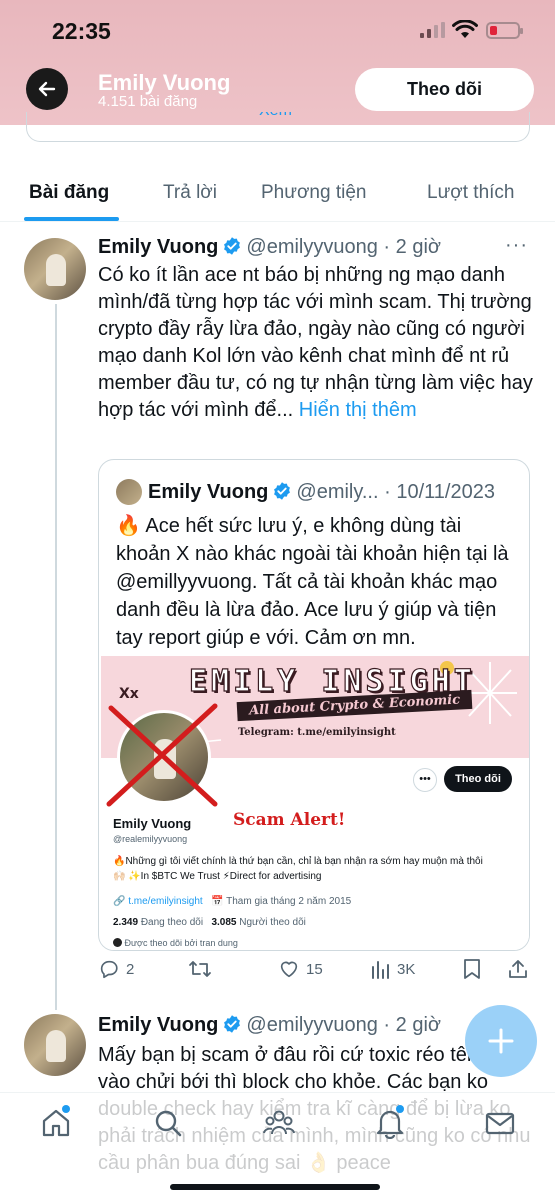  I want to click on nav-notifications, so click(390, 1124).